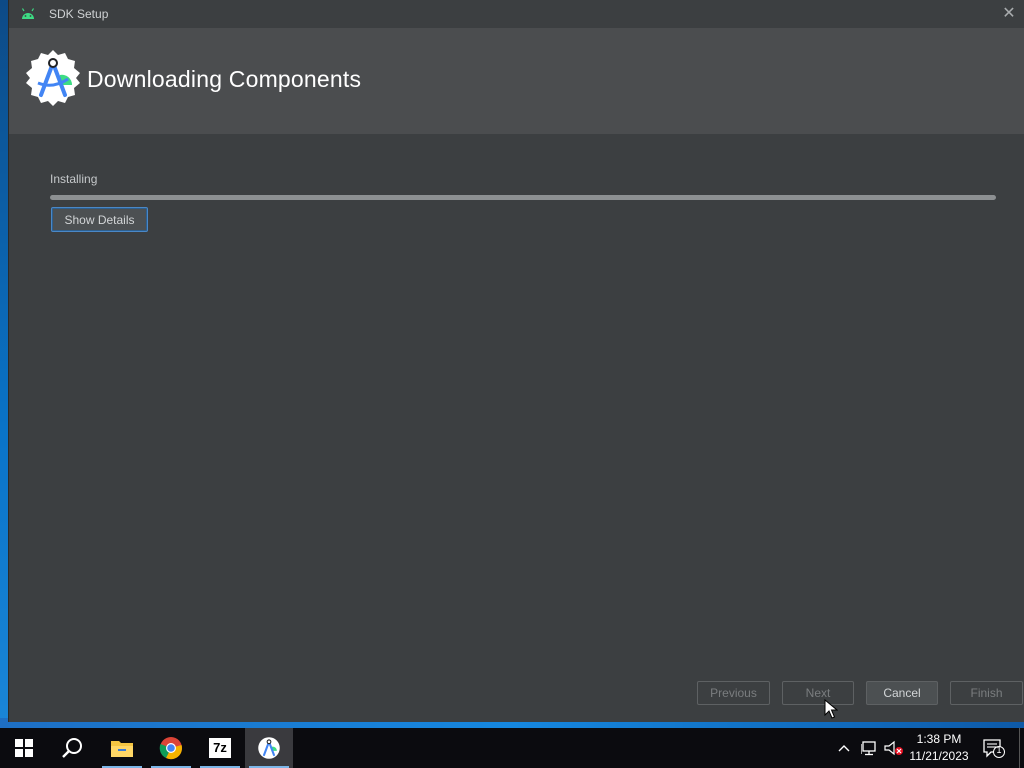 Image resolution: width=1024 pixels, height=768 pixels. What do you see at coordinates (224, 79) in the screenshot?
I see `page-title: Downloading Components` at bounding box center [224, 79].